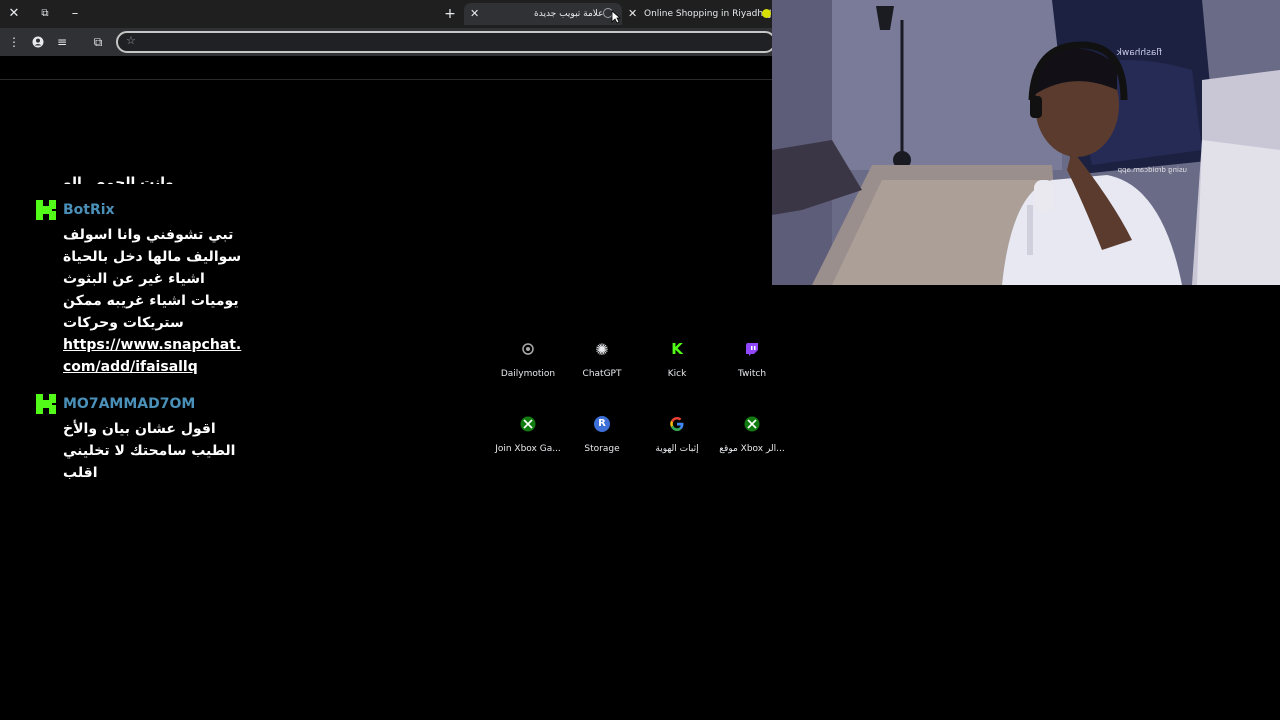  What do you see at coordinates (152, 257) in the screenshot?
I see `chat-line: سواليف مالها دخل بالحياة` at bounding box center [152, 257].